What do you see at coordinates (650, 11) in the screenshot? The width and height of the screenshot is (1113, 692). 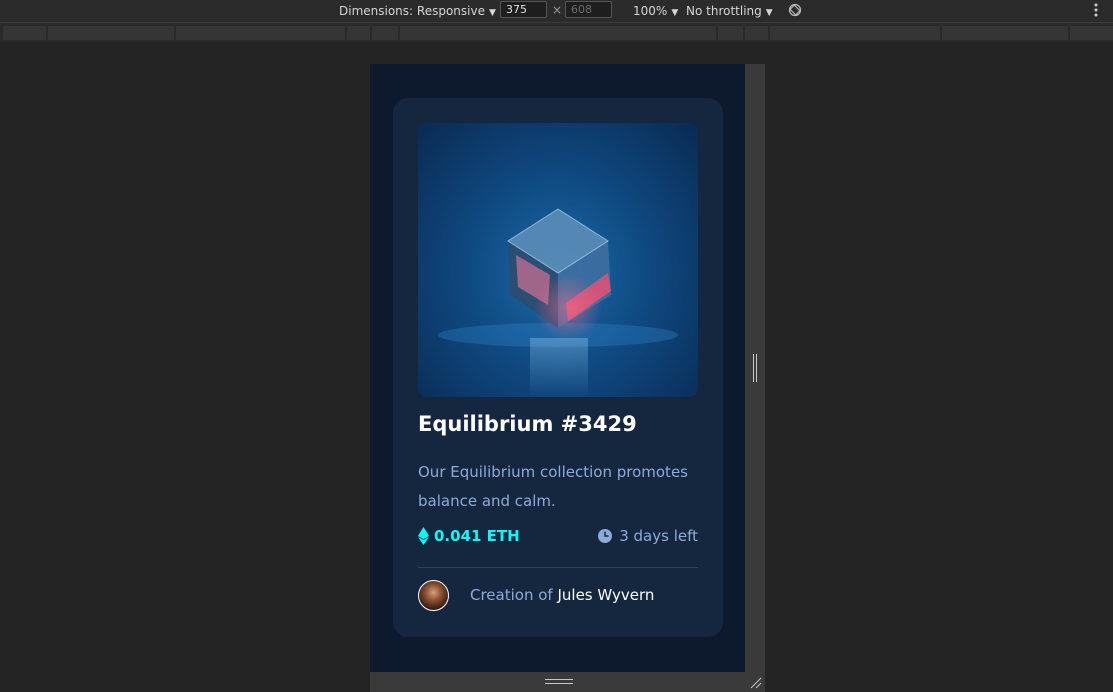 I see `zoom-label: 100%` at bounding box center [650, 11].